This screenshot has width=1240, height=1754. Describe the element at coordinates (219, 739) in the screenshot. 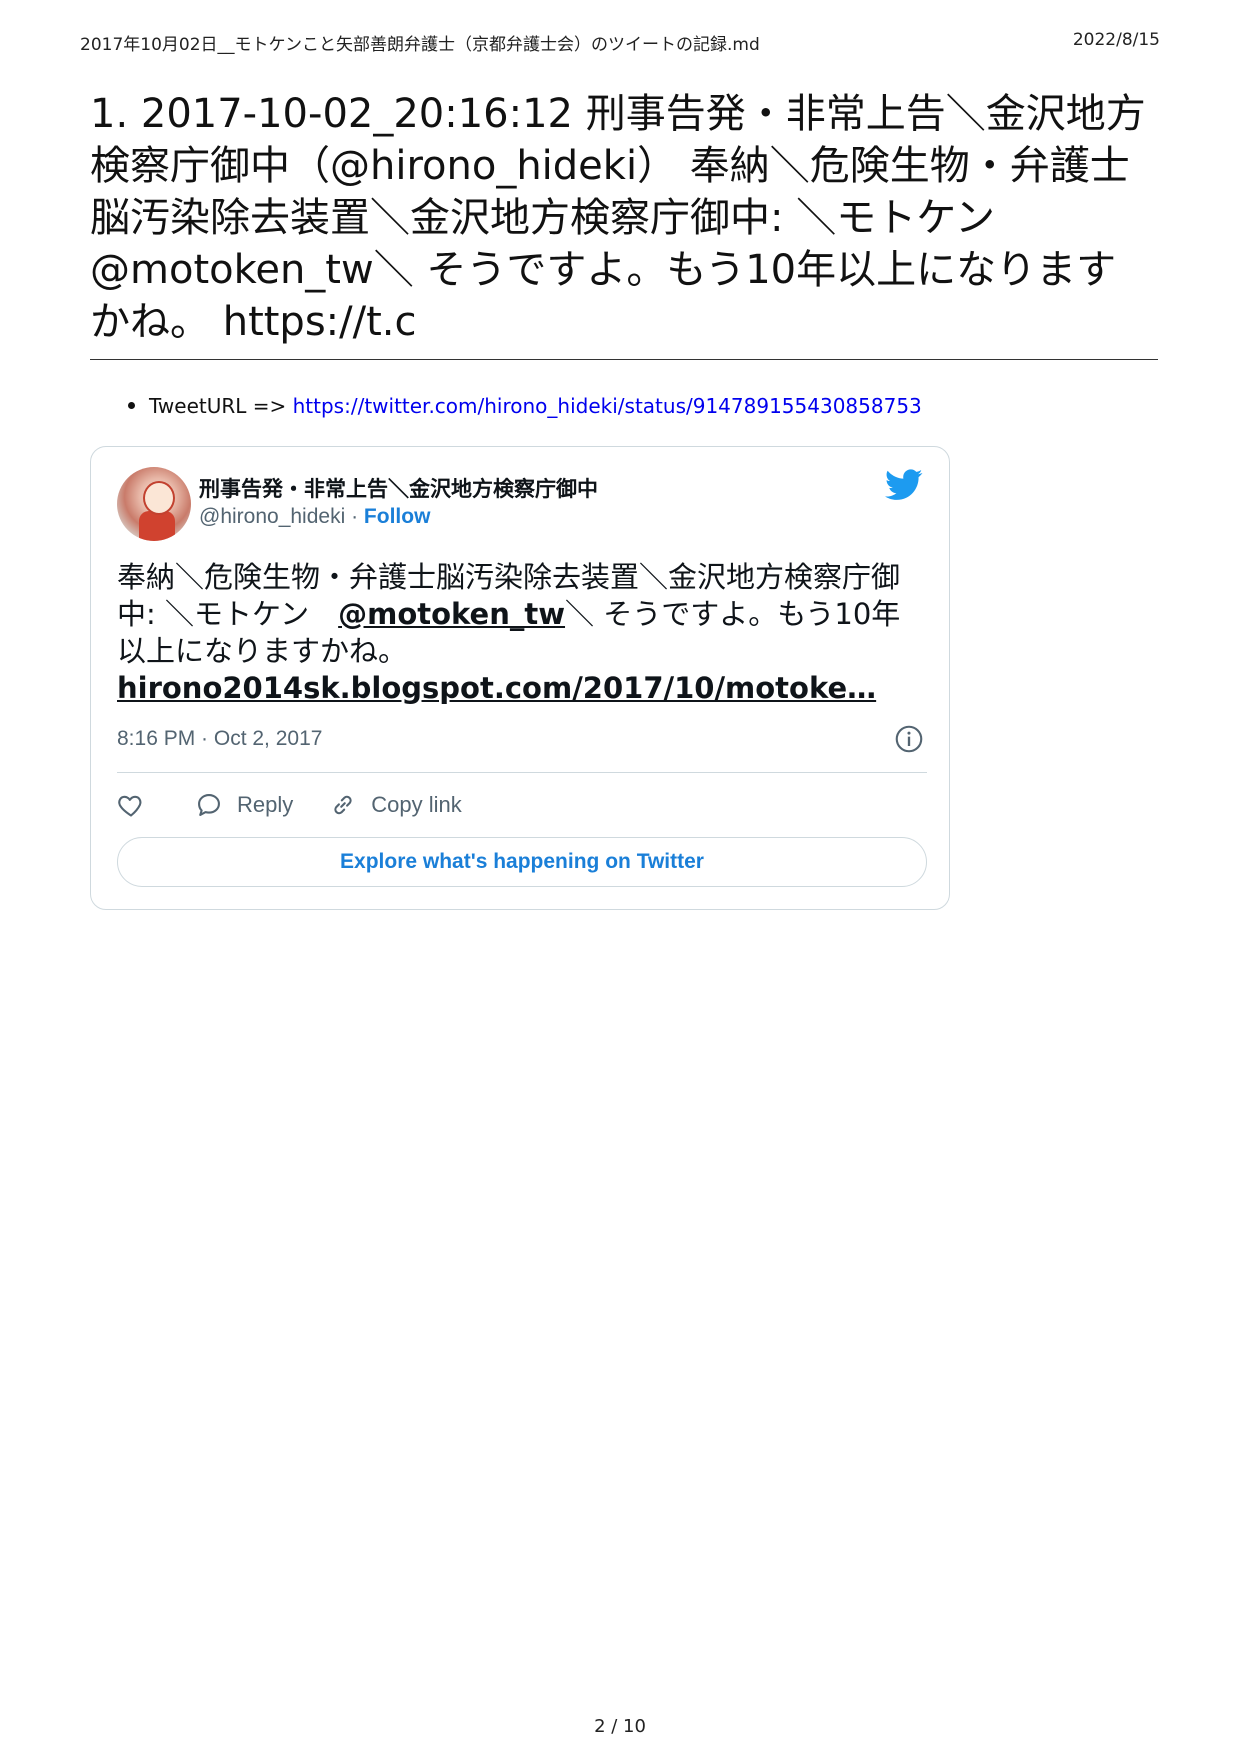

I see `tweet-timestamp: 8:16 PM · Oct 2, 2017` at that location.